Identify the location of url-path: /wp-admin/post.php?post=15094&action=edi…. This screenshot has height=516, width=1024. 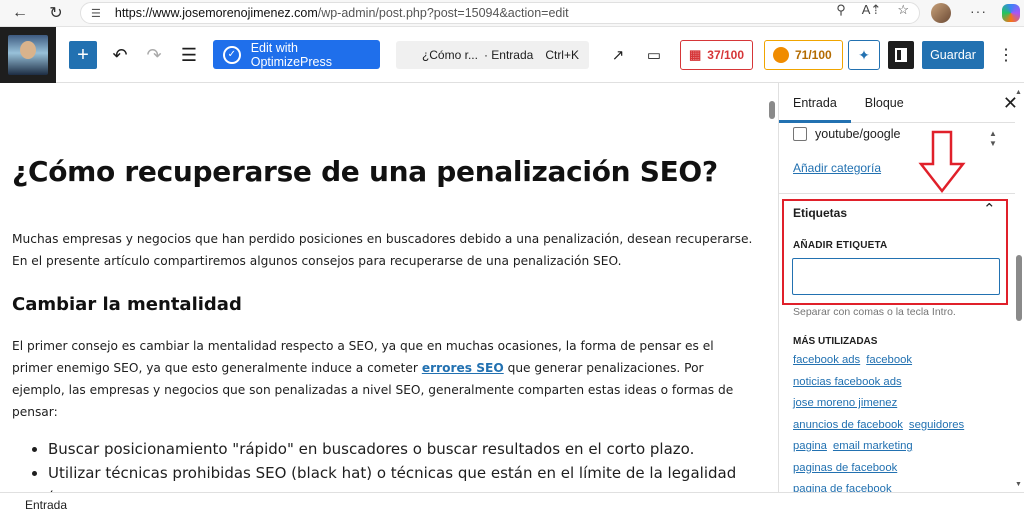
(443, 13).